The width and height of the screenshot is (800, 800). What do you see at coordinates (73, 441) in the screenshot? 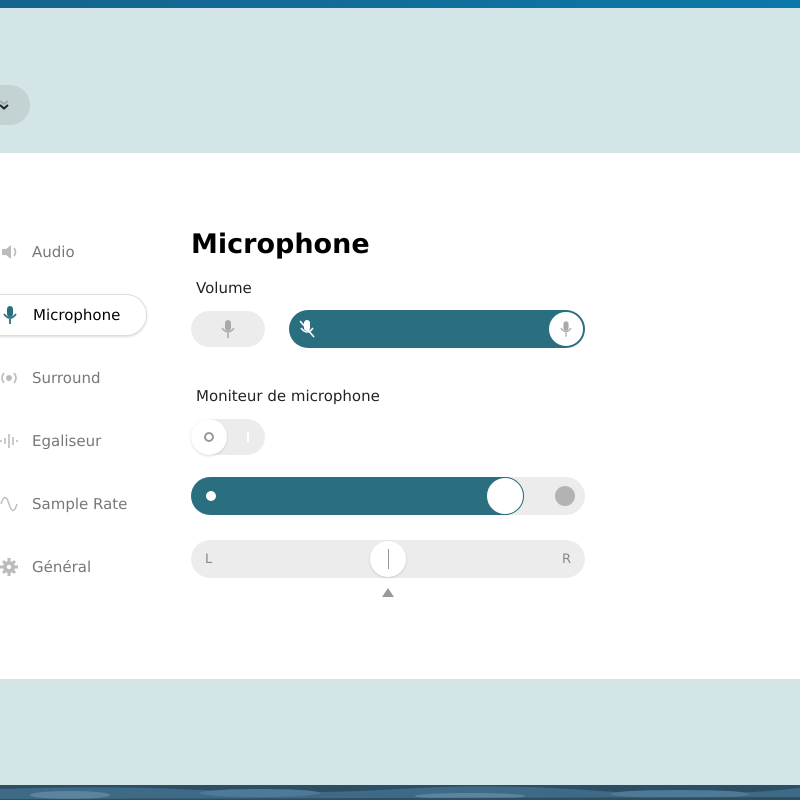
I see `sidebar-item: Egaliseur` at bounding box center [73, 441].